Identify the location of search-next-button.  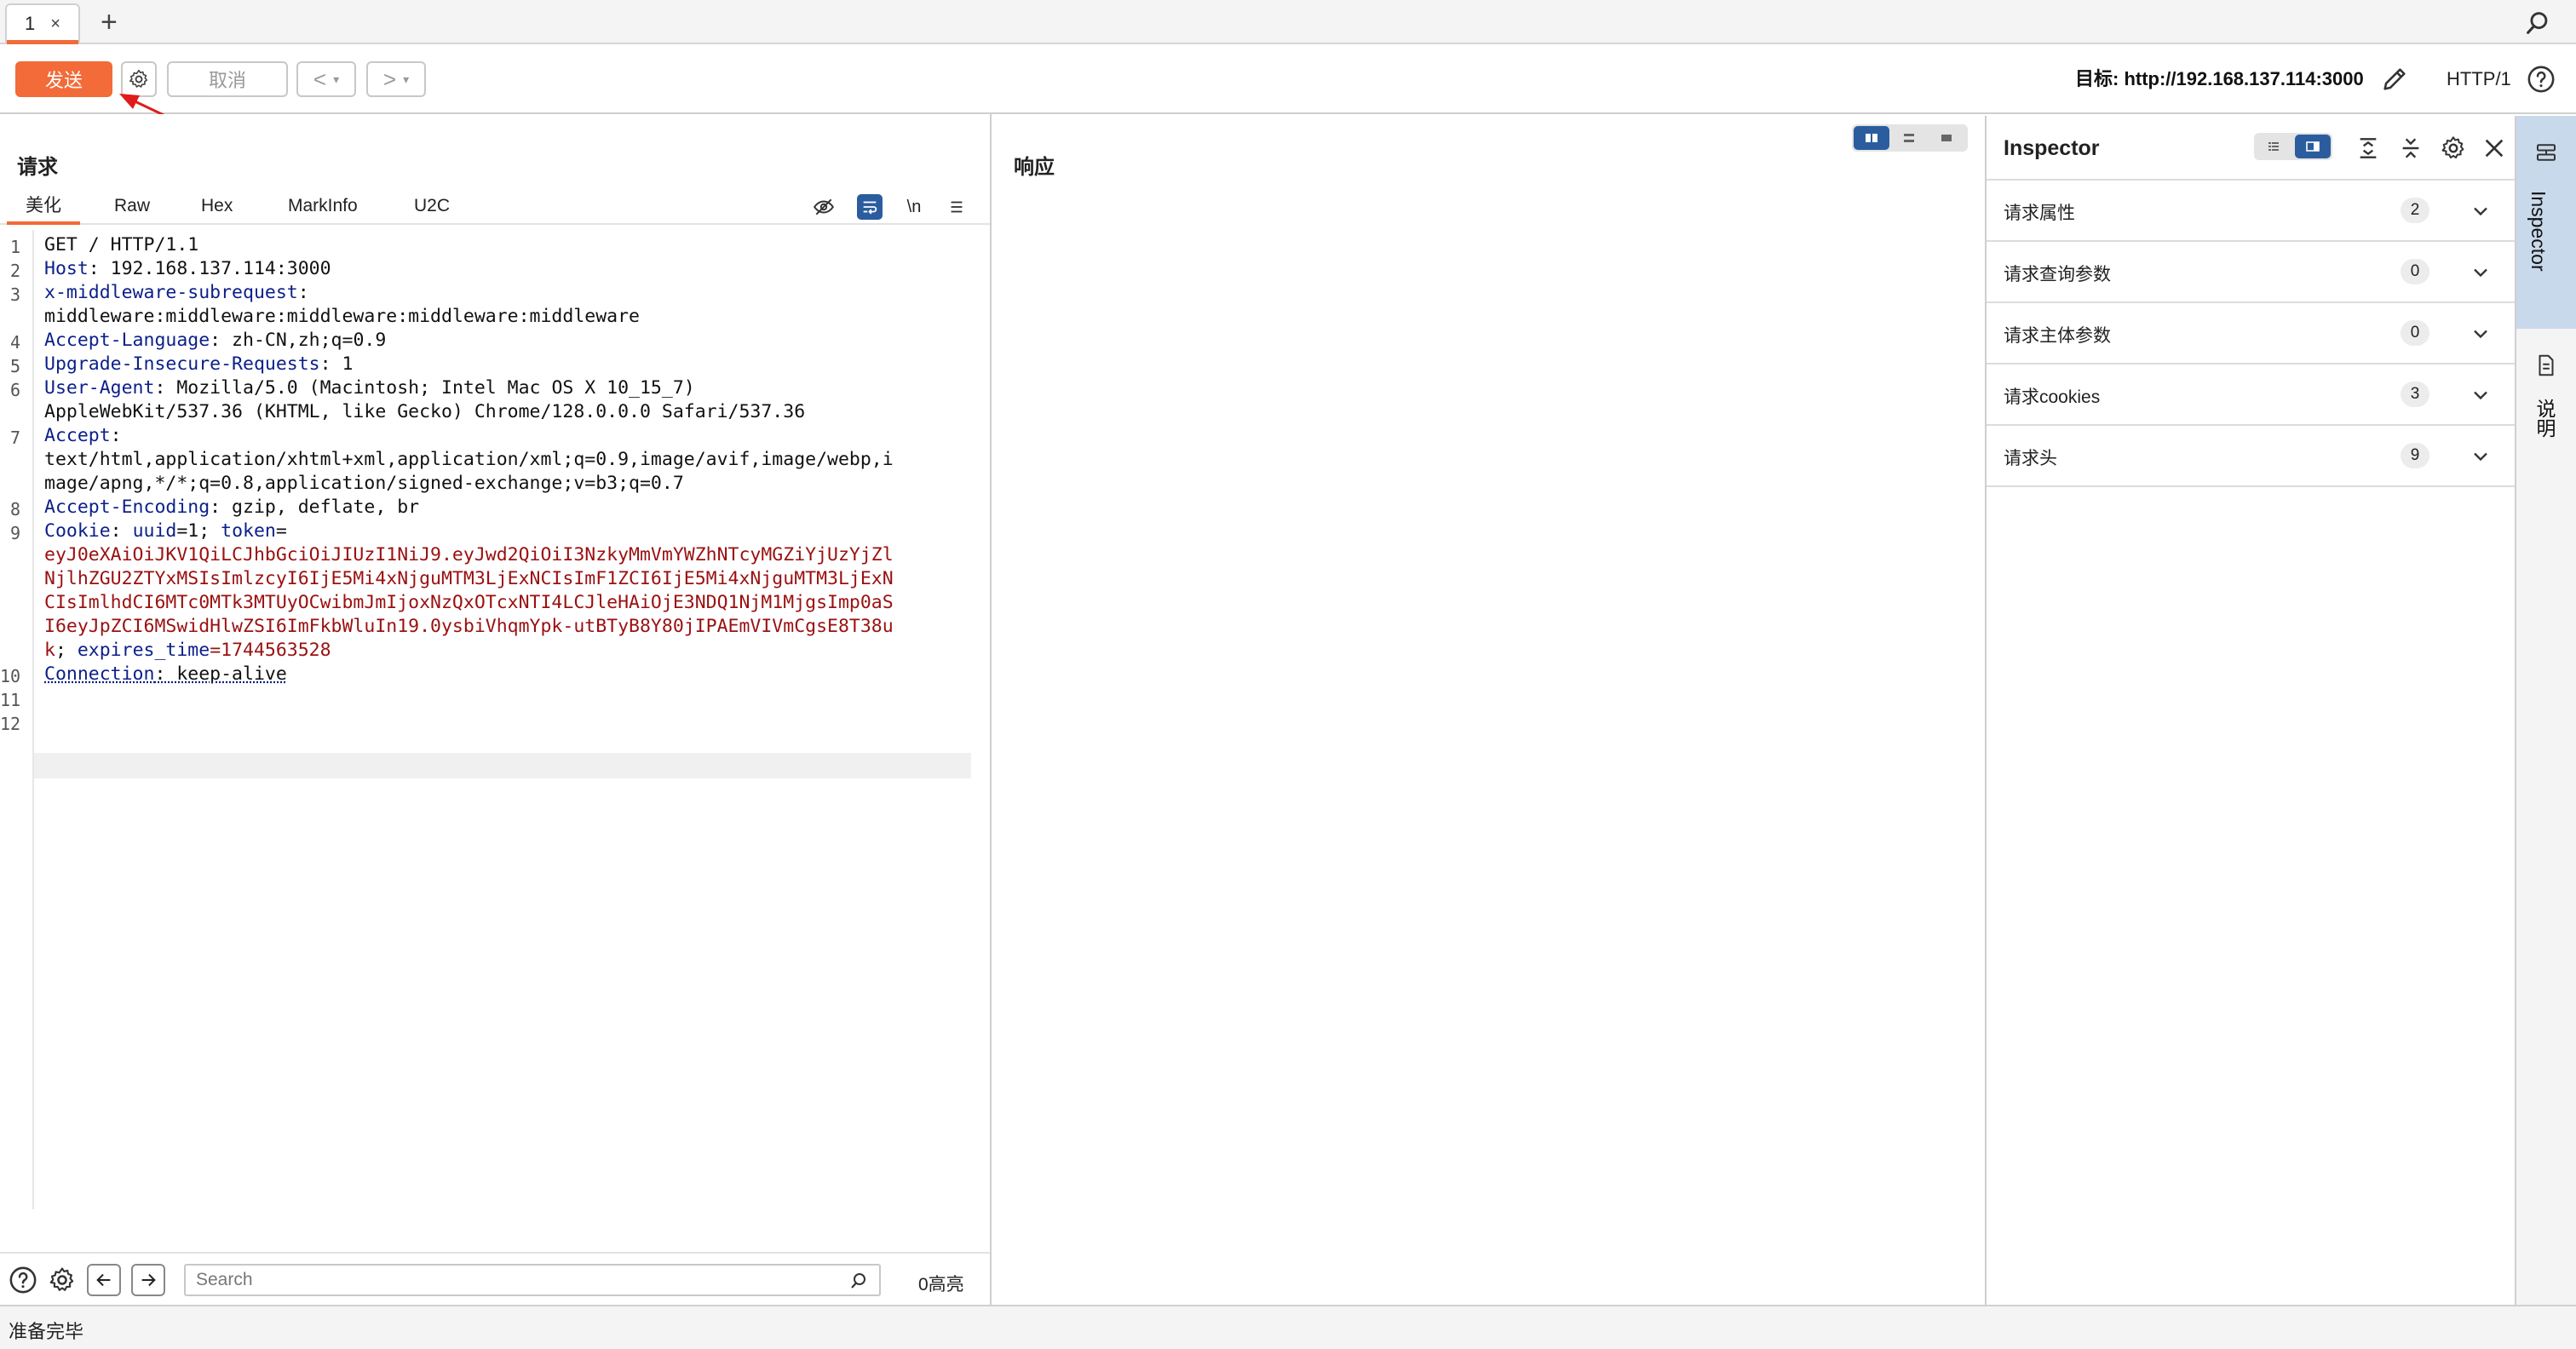
(148, 1280).